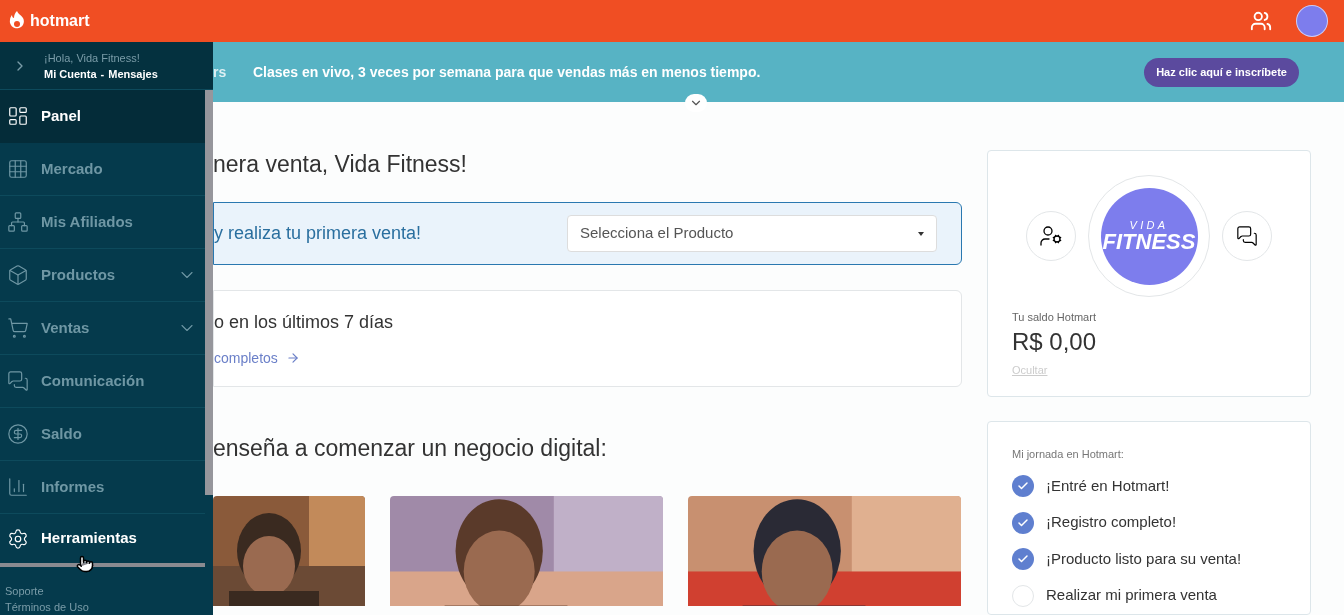  I want to click on section-heading: enseña a comenzar un negocio digital:, so click(410, 448).